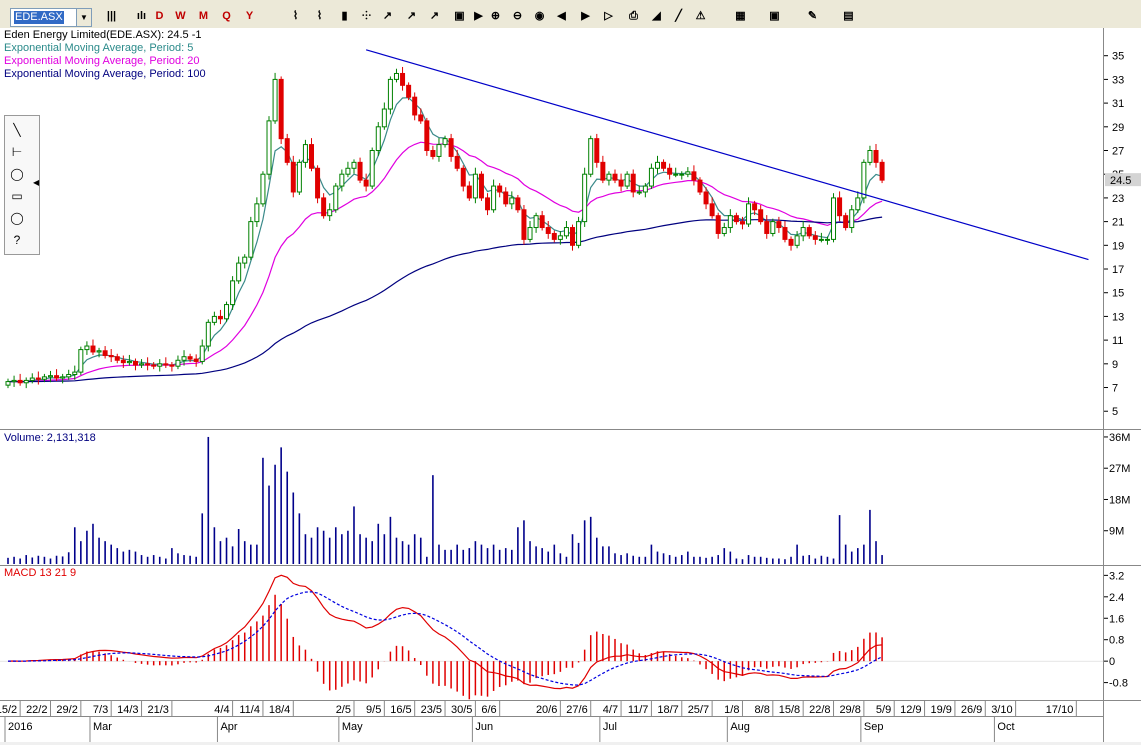 Image resolution: width=1141 pixels, height=745 pixels. What do you see at coordinates (17, 218) in the screenshot?
I see `circle-tool-icon: ◯` at bounding box center [17, 218].